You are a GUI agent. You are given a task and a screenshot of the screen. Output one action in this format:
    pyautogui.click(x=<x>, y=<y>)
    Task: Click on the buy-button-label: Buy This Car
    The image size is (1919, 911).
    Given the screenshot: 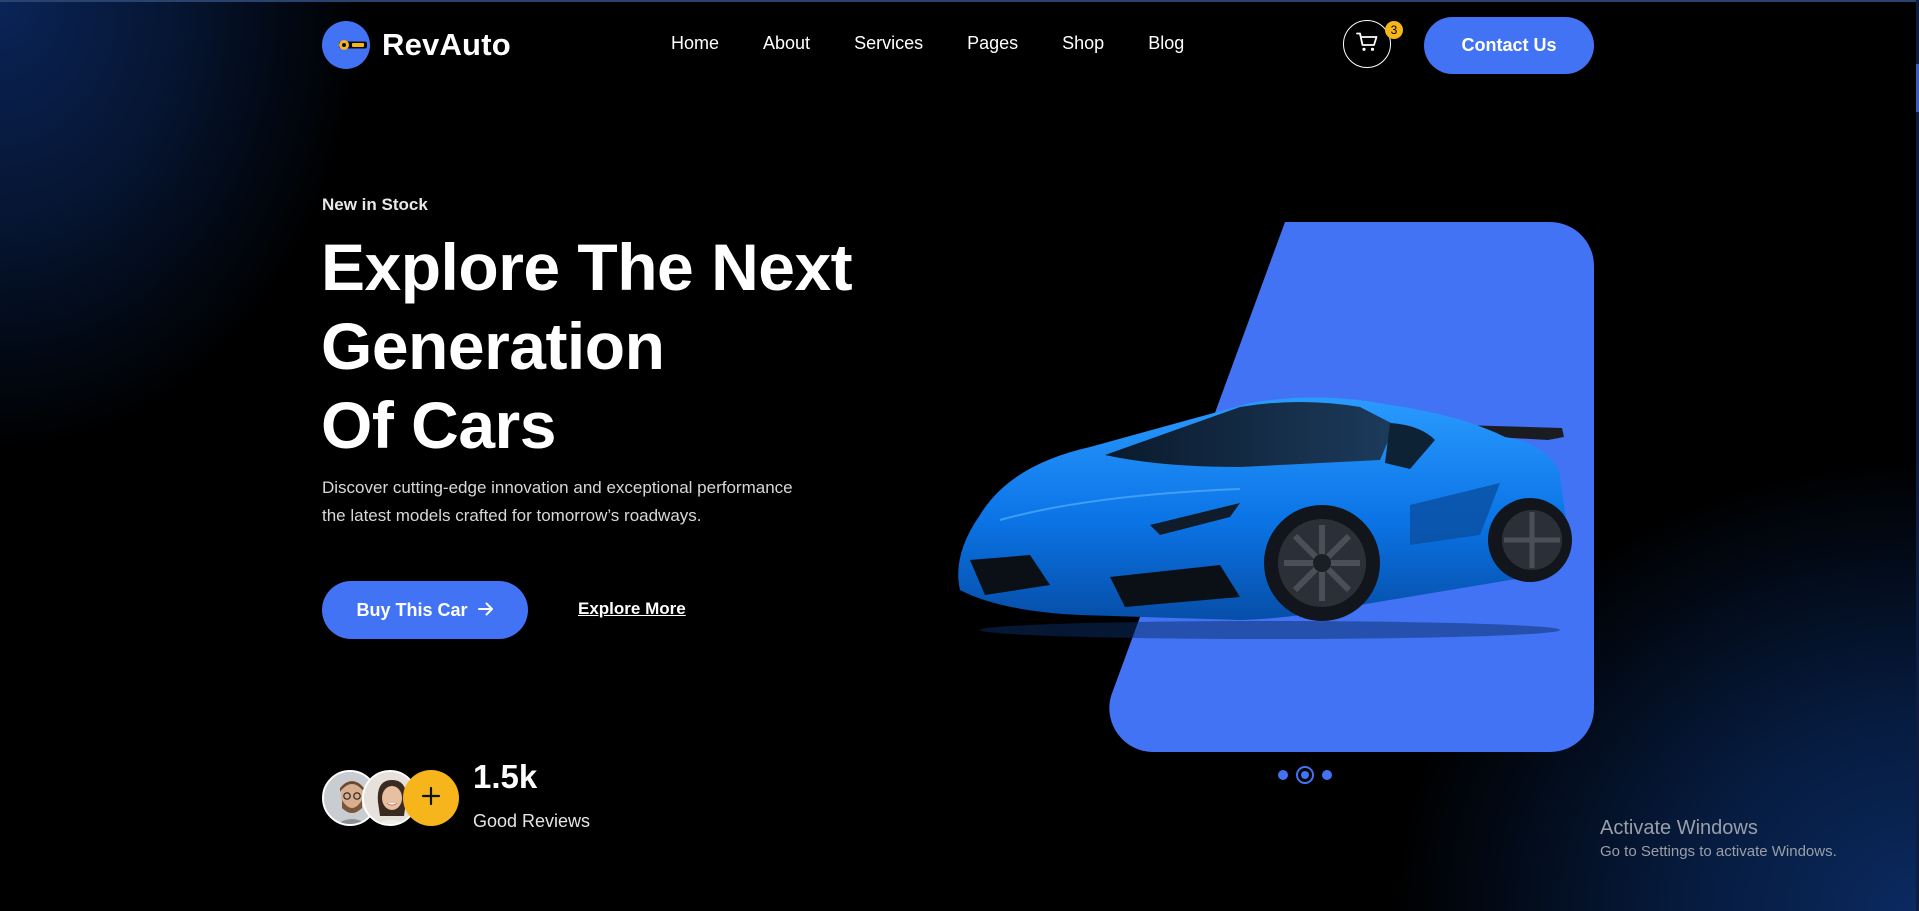 What is the action you would take?
    pyautogui.click(x=412, y=609)
    